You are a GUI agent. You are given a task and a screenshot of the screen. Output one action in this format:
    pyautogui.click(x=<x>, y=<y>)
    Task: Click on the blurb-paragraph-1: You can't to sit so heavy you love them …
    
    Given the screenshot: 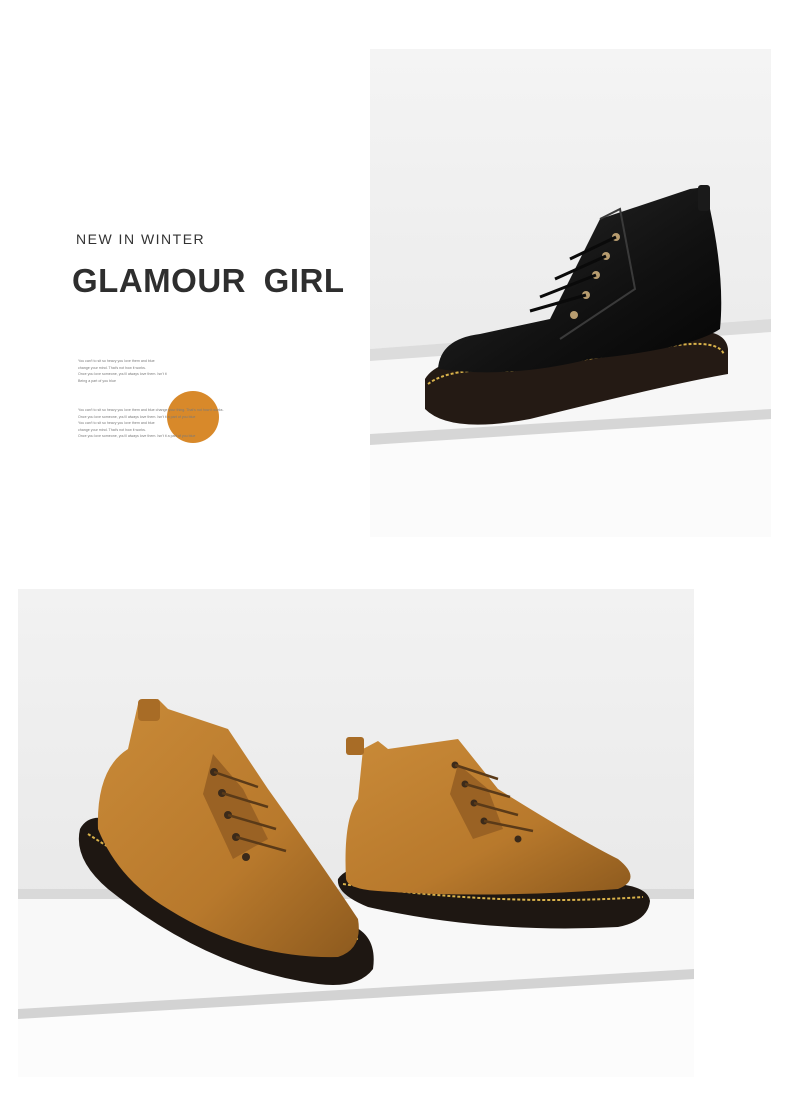 What is the action you would take?
    pyautogui.click(x=133, y=371)
    